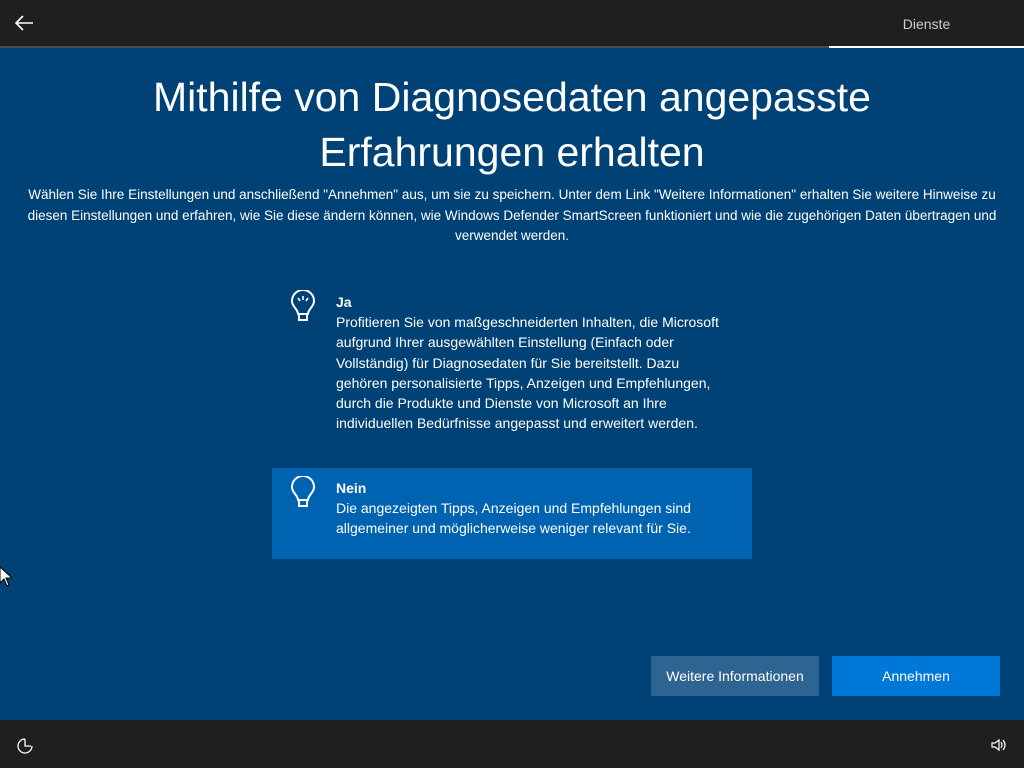 The image size is (1024, 768). Describe the element at coordinates (344, 302) in the screenshot. I see `option-label: Ja` at that location.